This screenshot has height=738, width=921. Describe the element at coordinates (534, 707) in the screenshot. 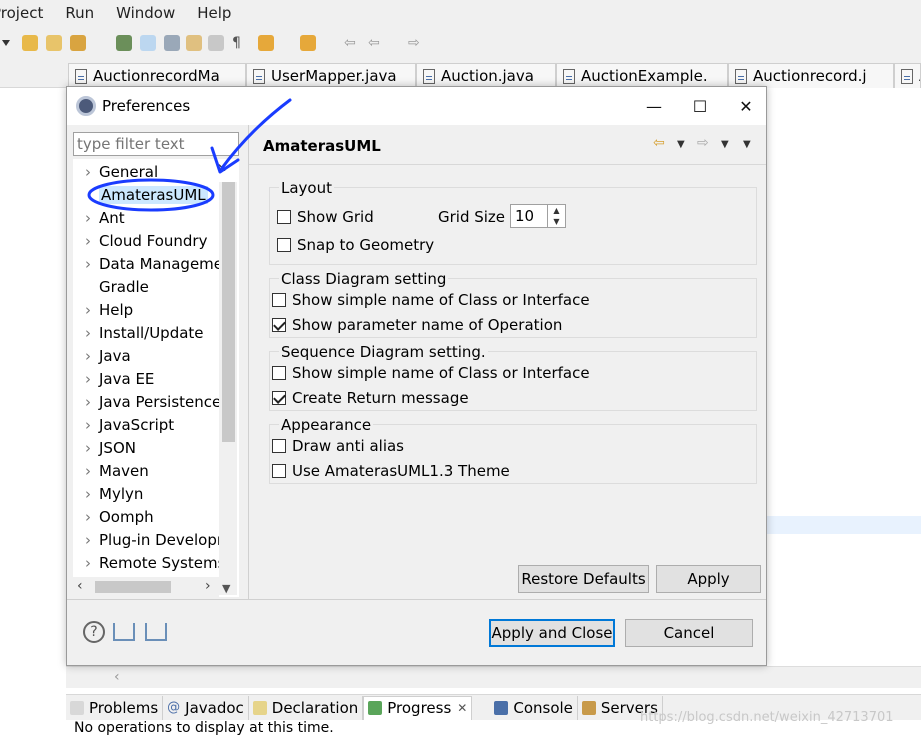

I see `tab-console: Console` at that location.